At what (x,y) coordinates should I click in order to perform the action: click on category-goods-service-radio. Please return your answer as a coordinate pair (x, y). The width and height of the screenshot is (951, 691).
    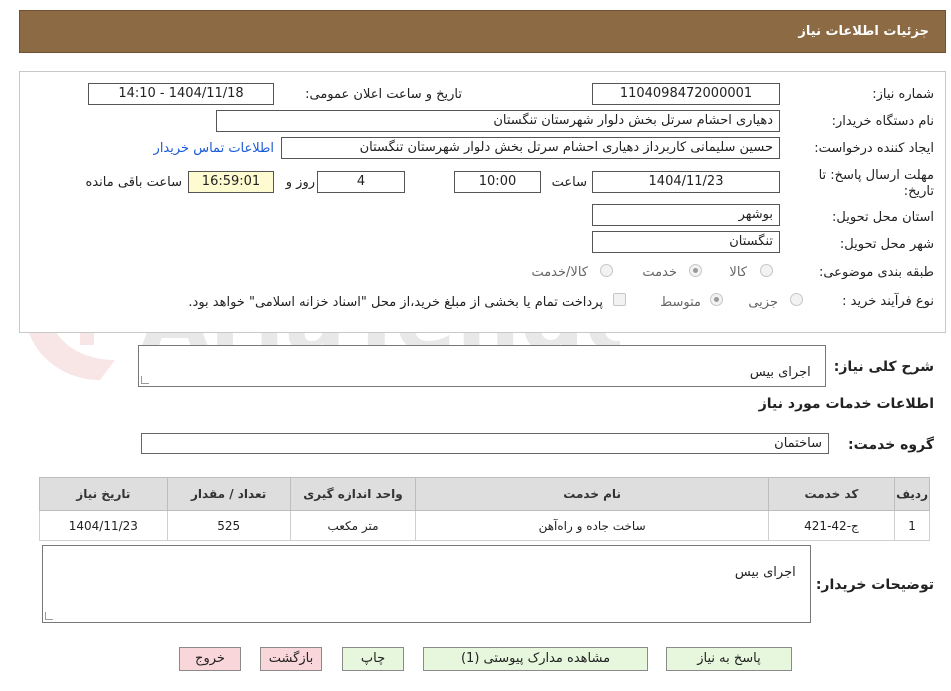
    Looking at the image, I should click on (606, 270).